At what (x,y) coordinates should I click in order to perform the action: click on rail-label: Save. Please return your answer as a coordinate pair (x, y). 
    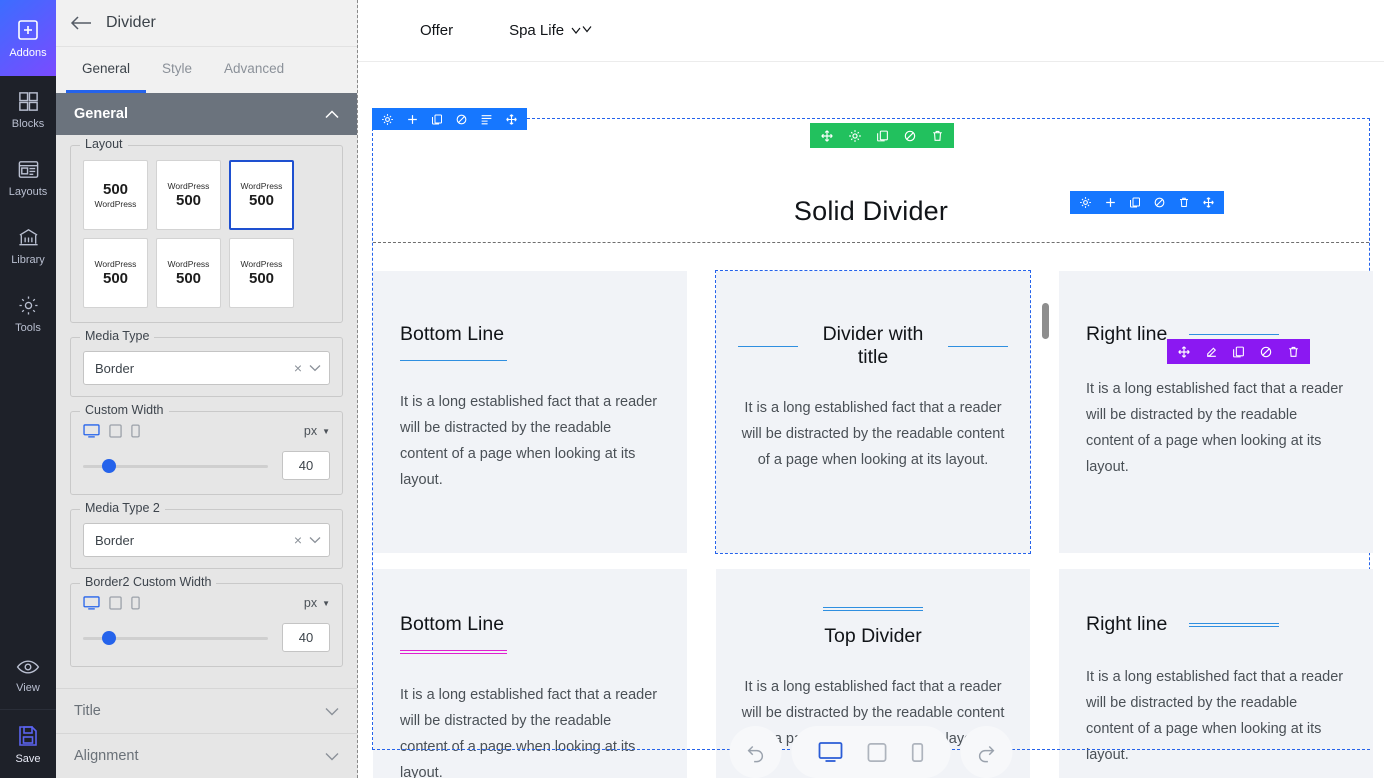
    Looking at the image, I should click on (28, 758).